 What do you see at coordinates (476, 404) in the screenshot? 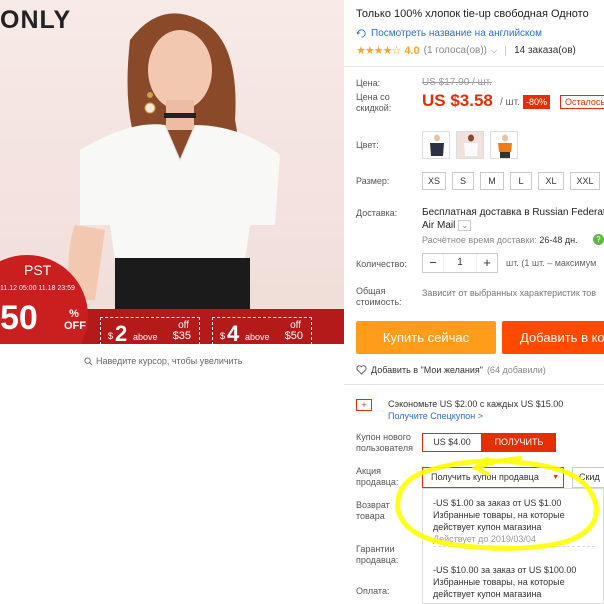
I see `save-offer-text: Сэкономьте US $2.00 с каждых US $15.00` at bounding box center [476, 404].